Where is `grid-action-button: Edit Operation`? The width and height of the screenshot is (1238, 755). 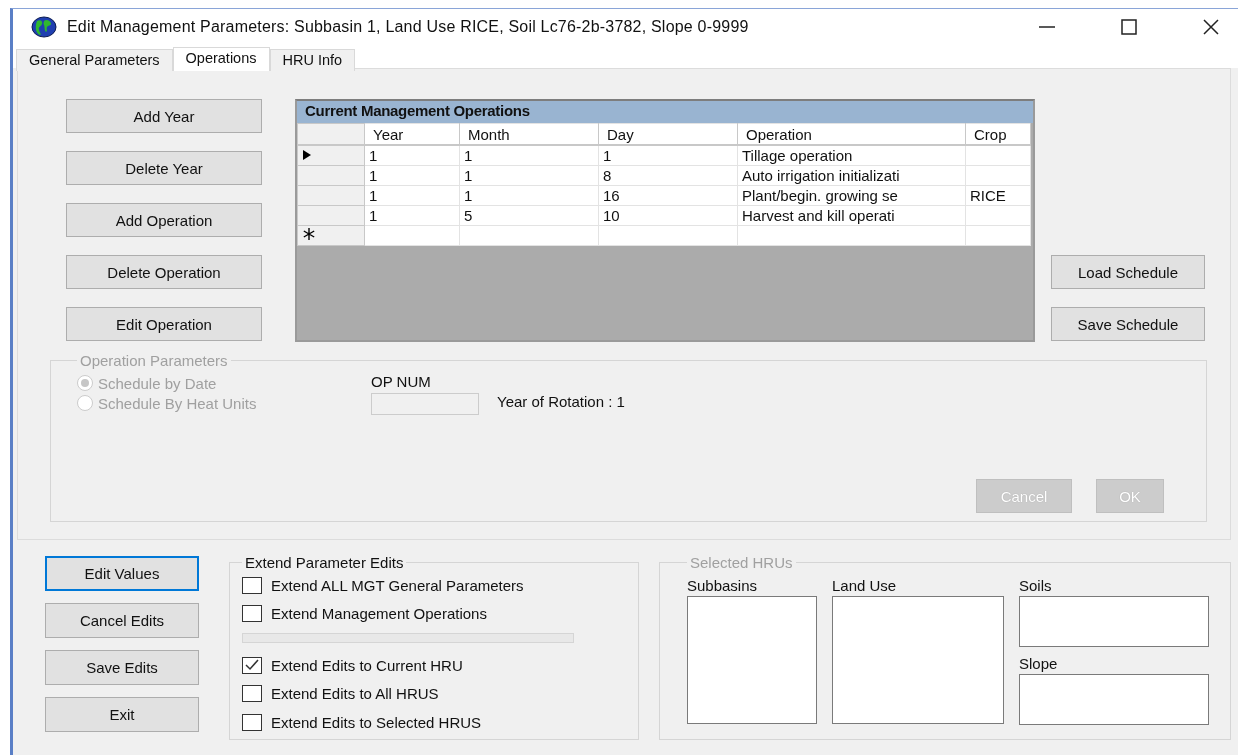
grid-action-button: Edit Operation is located at coordinates (164, 324).